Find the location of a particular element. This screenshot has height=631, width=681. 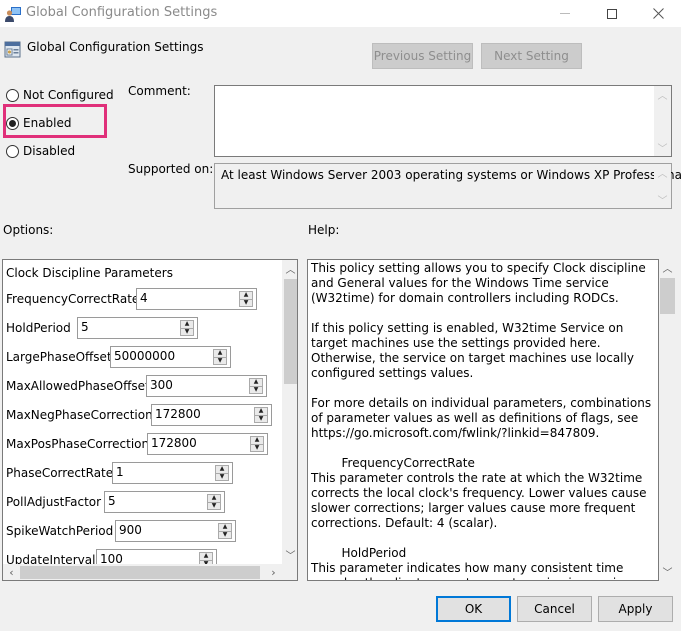

radio-not-configured: Not Configured is located at coordinates (60, 95).